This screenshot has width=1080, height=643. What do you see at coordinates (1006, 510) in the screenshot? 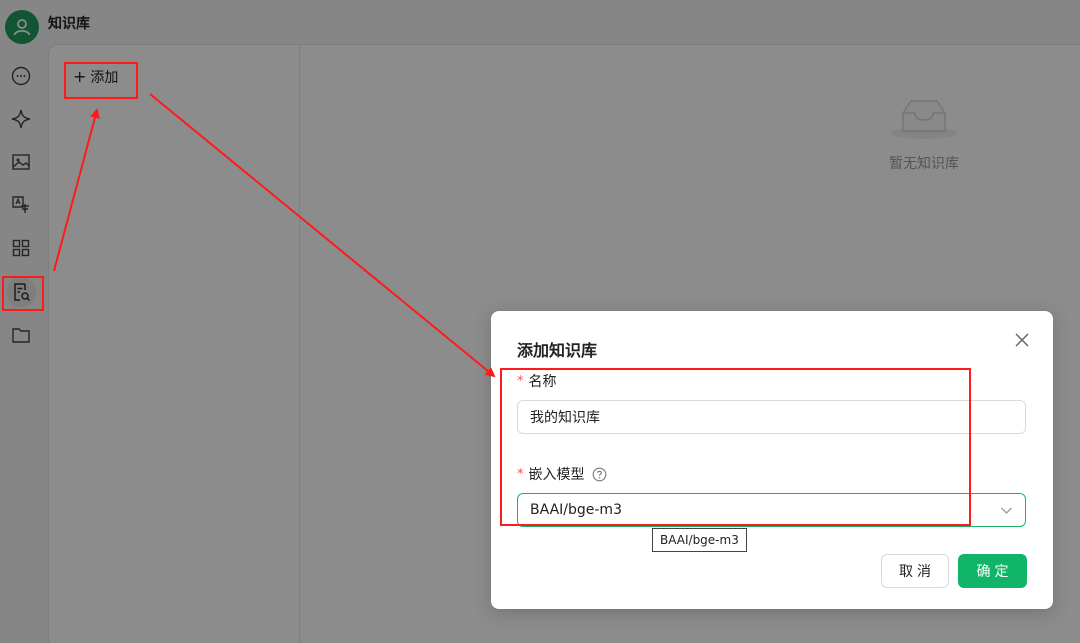
I see `chevron-down-icon` at bounding box center [1006, 510].